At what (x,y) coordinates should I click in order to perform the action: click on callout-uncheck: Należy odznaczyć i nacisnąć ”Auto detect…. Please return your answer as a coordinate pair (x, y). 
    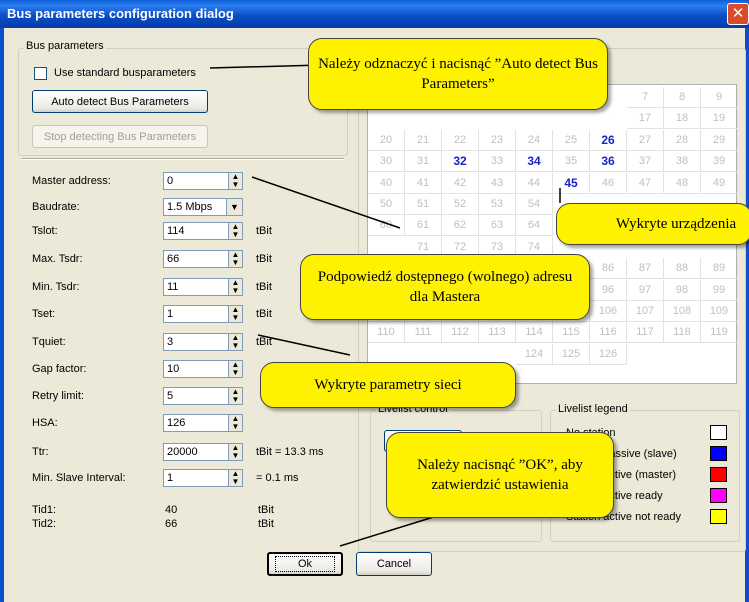
    Looking at the image, I should click on (458, 74).